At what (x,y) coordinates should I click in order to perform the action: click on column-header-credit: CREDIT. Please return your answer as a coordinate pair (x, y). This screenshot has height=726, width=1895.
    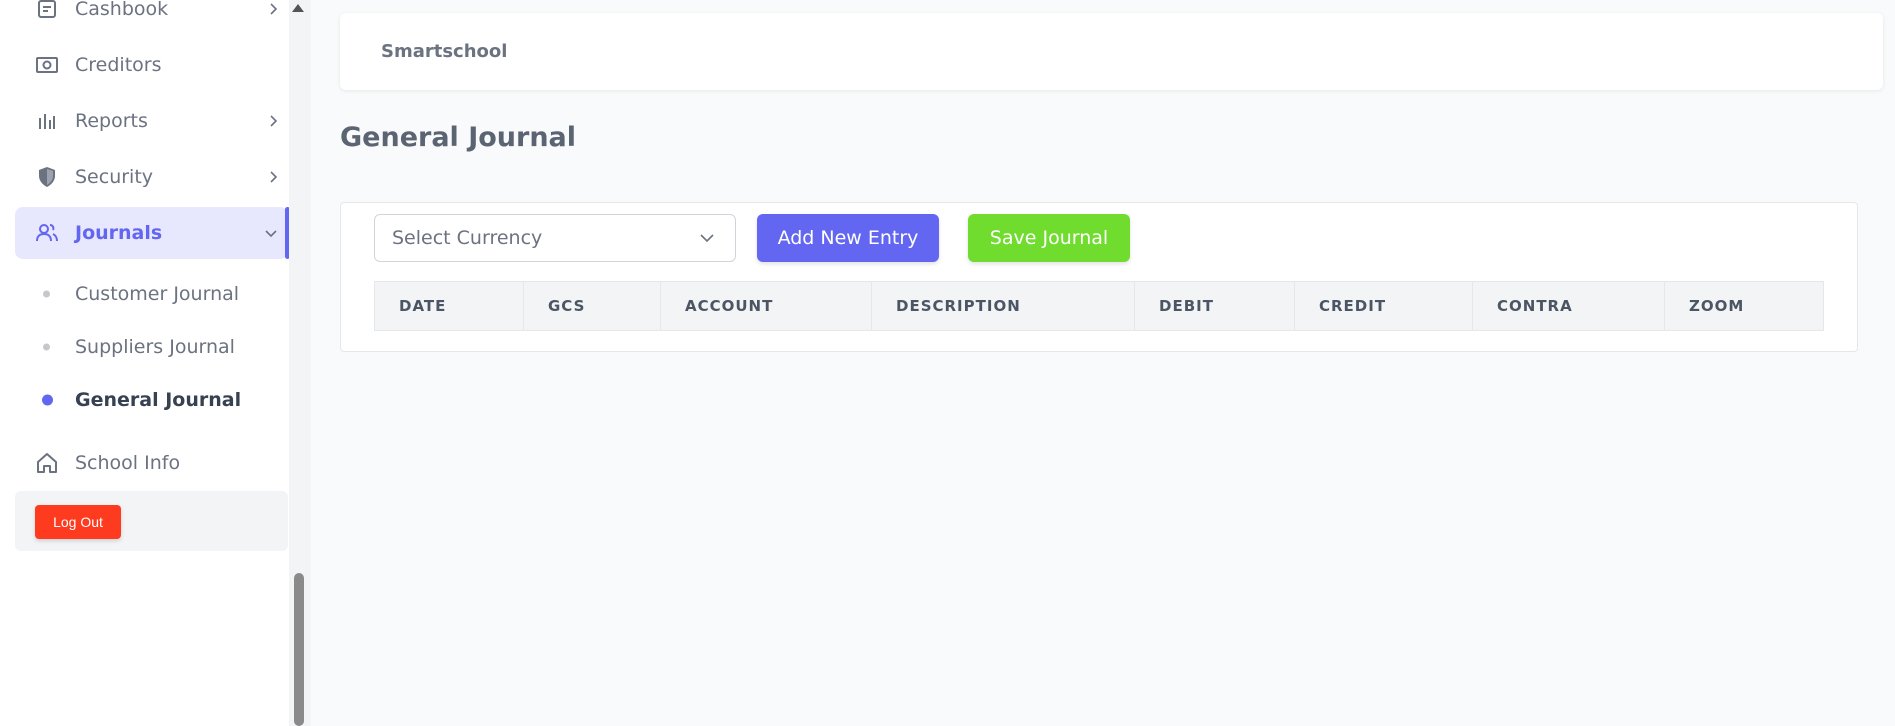
    Looking at the image, I should click on (1384, 306).